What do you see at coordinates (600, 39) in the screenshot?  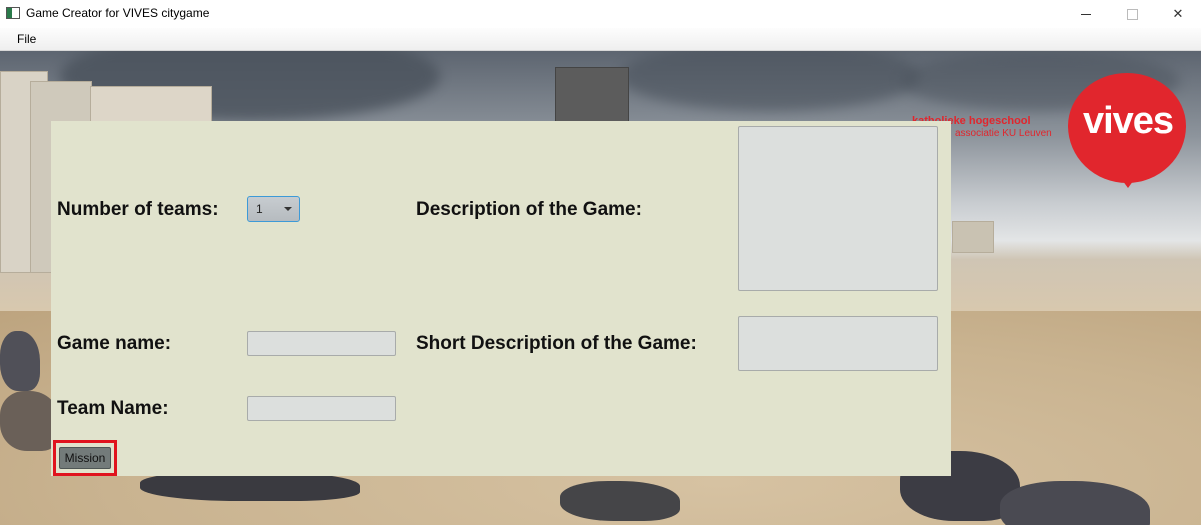 I see `menu-bar: File` at bounding box center [600, 39].